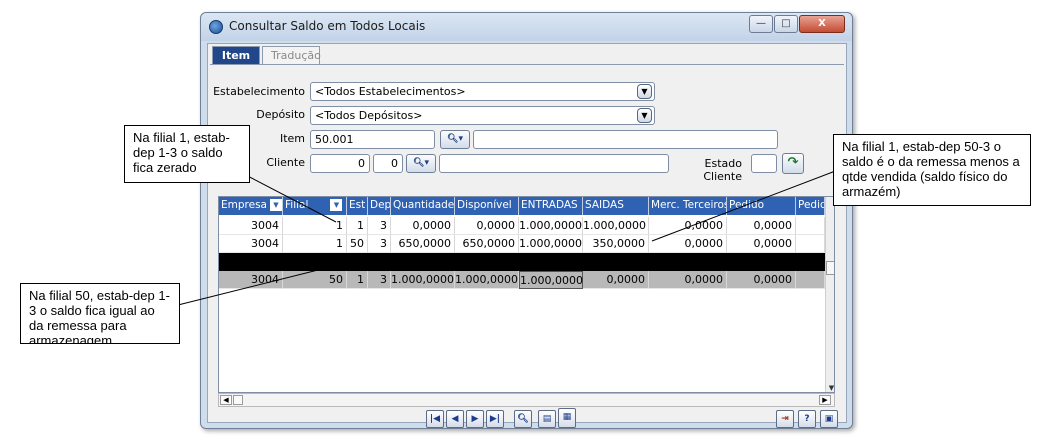  What do you see at coordinates (280, 114) in the screenshot?
I see `deposito-label: Depósito` at bounding box center [280, 114].